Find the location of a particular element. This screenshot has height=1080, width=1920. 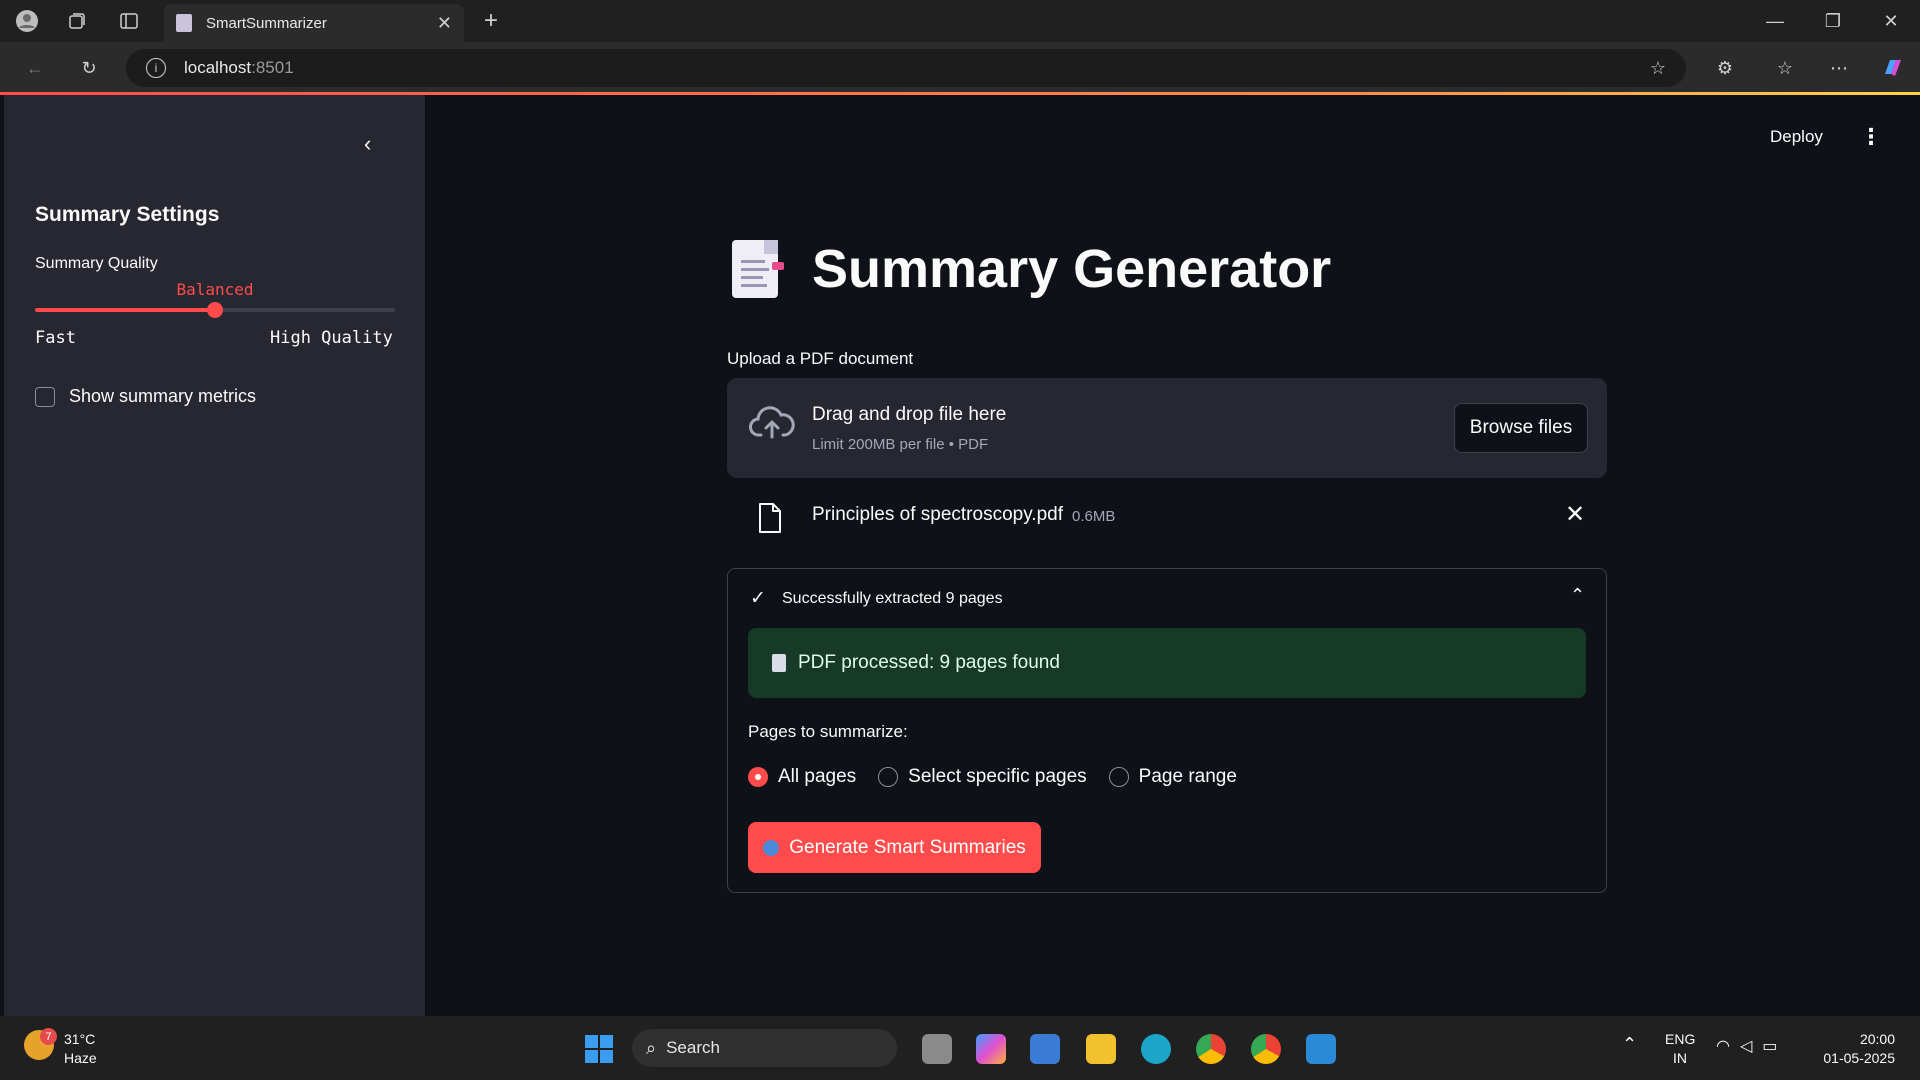

close-window-icon: ✕ is located at coordinates (1891, 21).